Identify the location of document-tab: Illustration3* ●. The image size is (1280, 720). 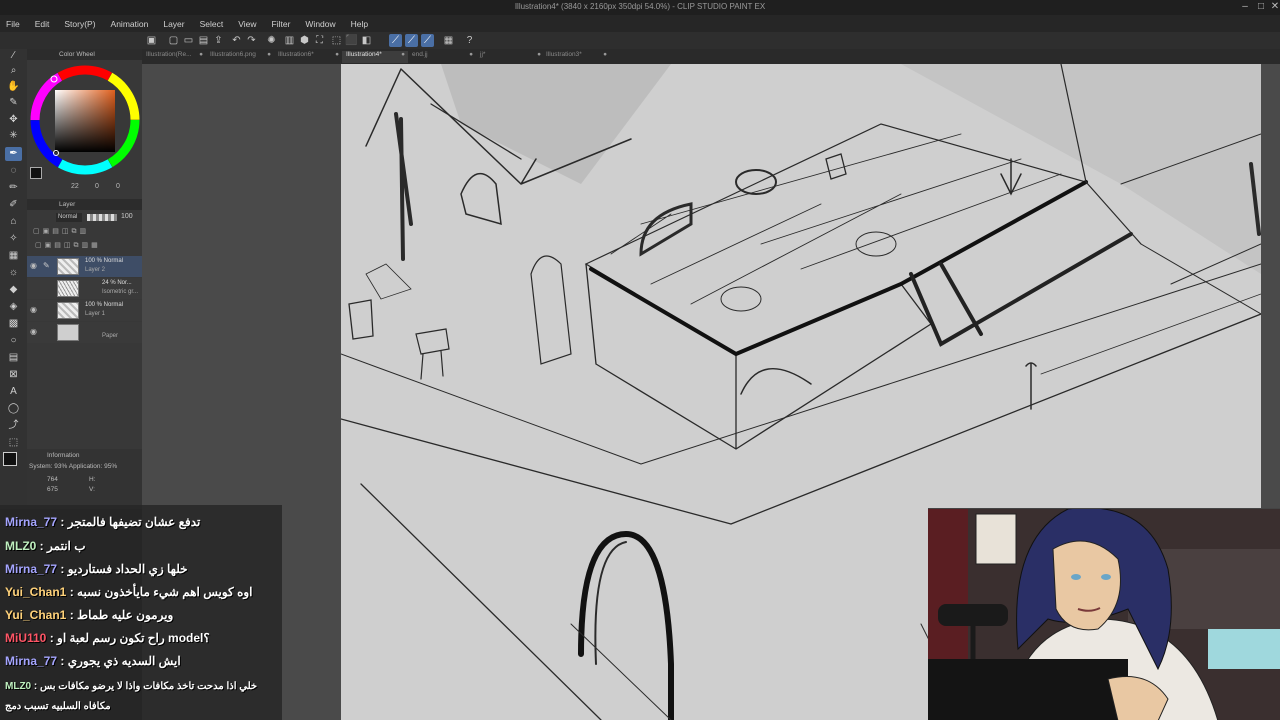
(576, 57).